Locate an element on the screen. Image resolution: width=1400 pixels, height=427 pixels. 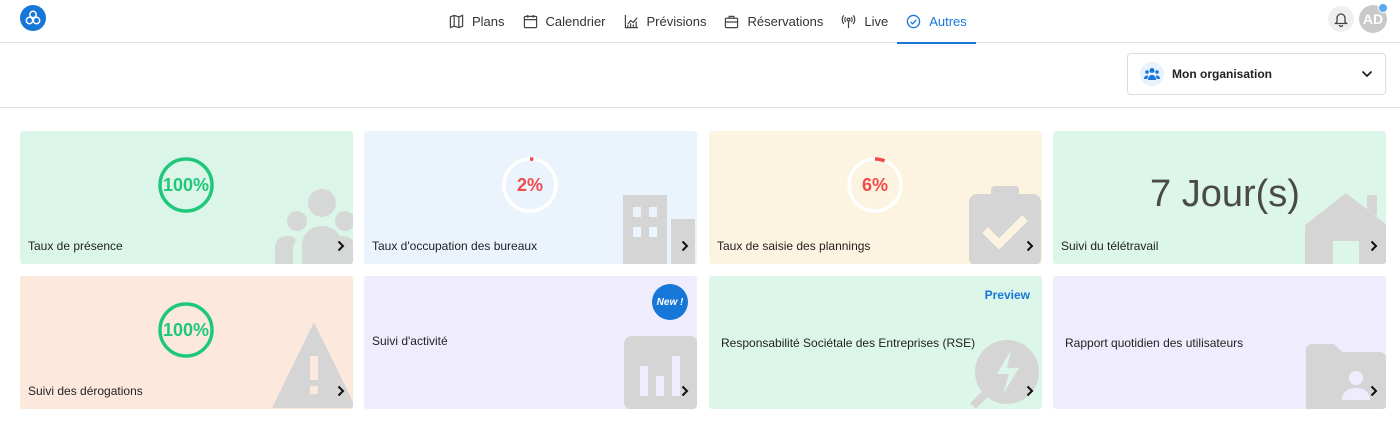
bar-chart-icon is located at coordinates (660, 372).